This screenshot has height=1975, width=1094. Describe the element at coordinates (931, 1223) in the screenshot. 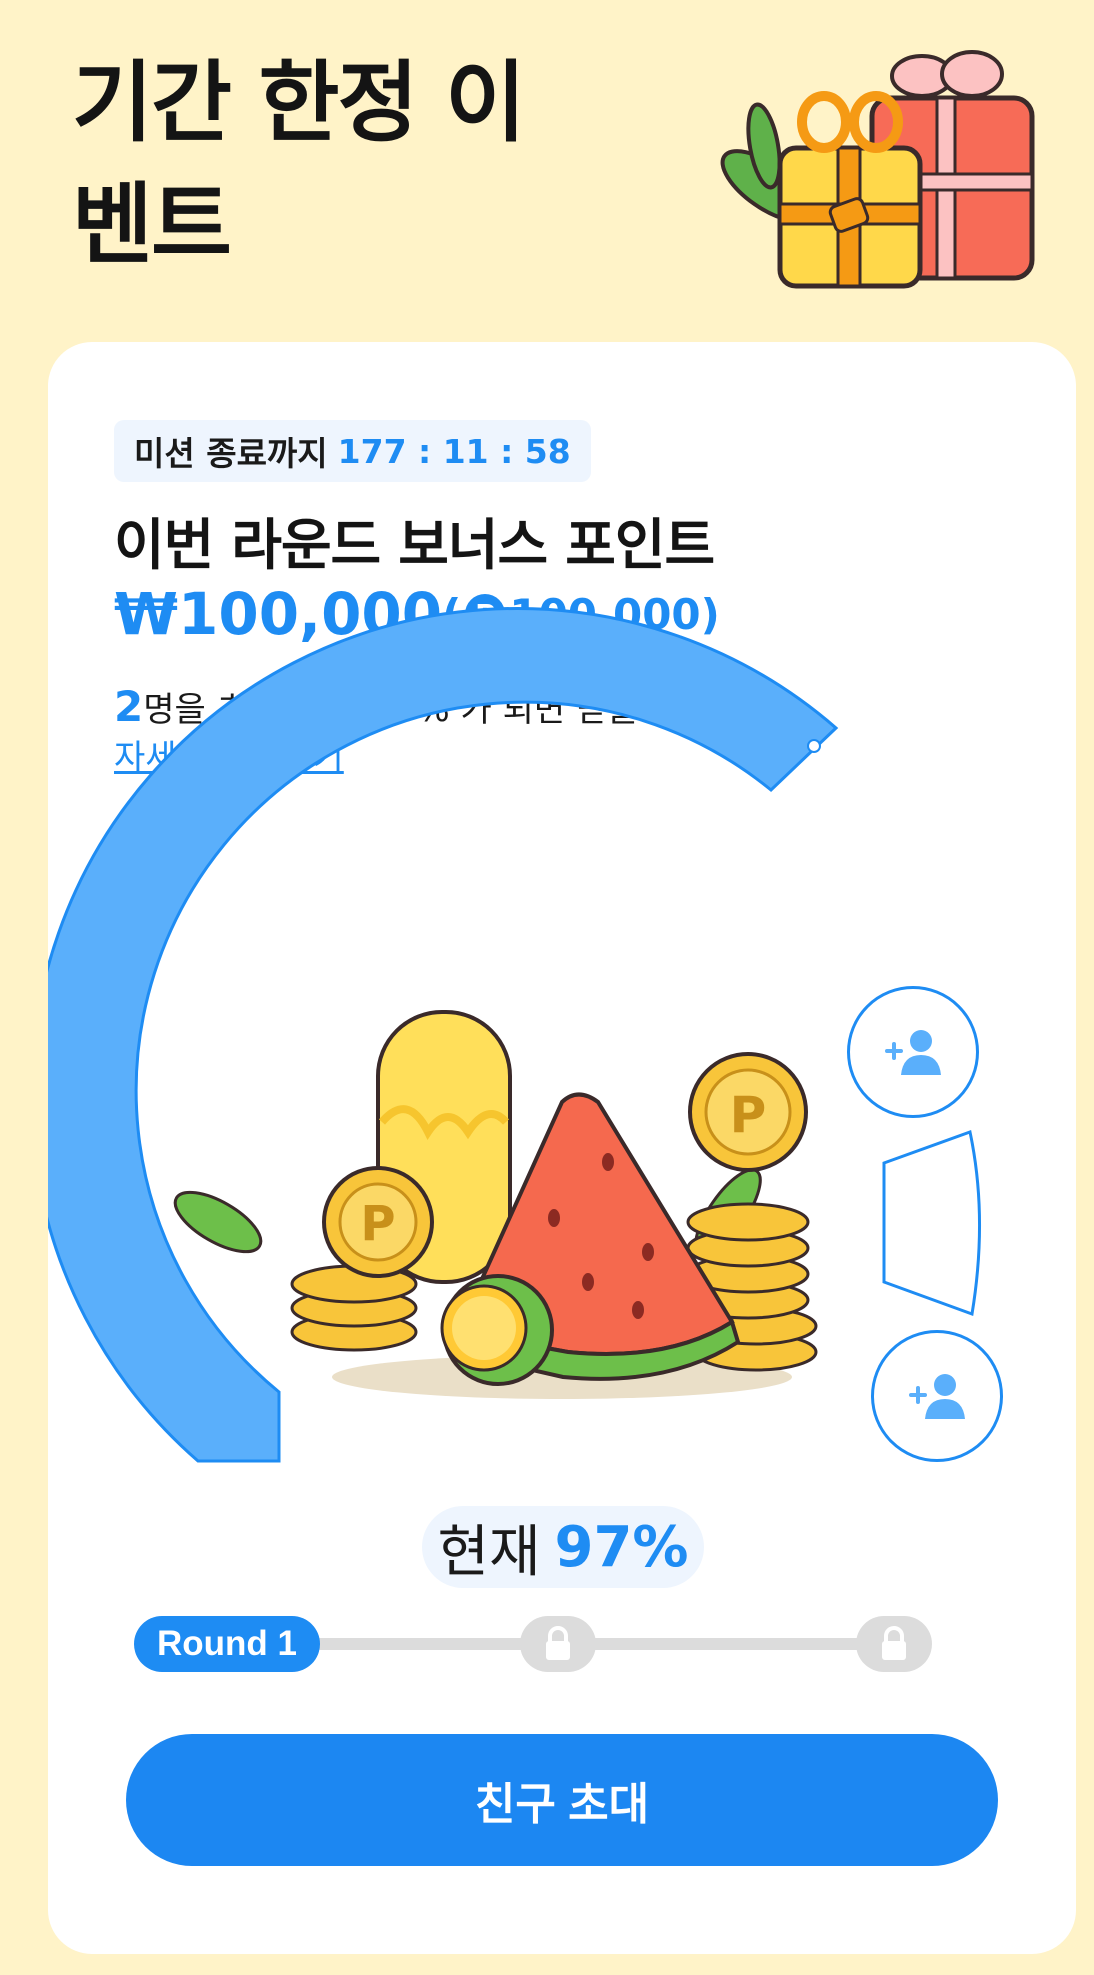

I see `gauge-empty-segment` at that location.